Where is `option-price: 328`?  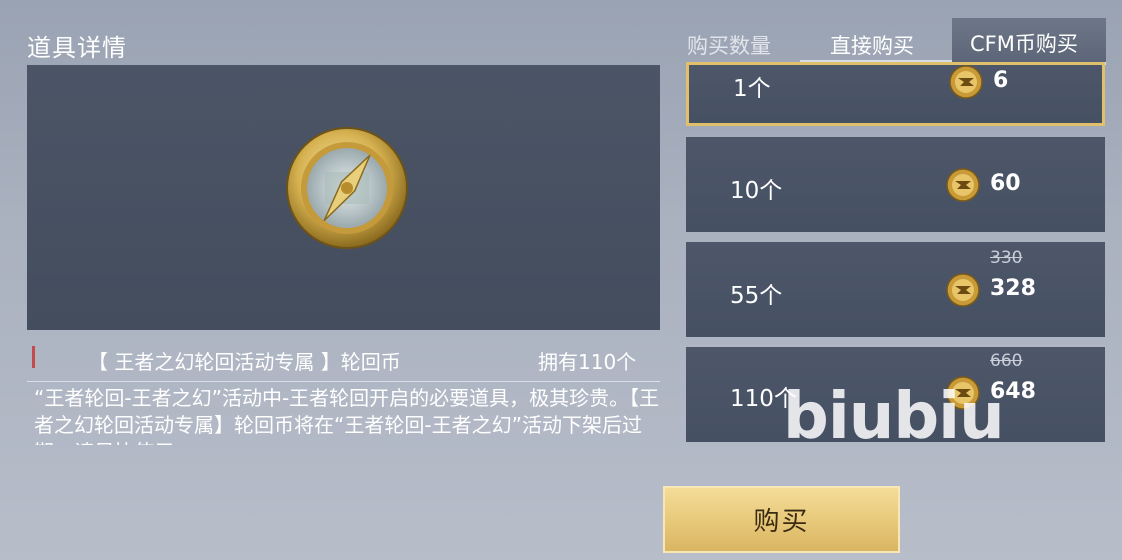
option-price: 328 is located at coordinates (1013, 288).